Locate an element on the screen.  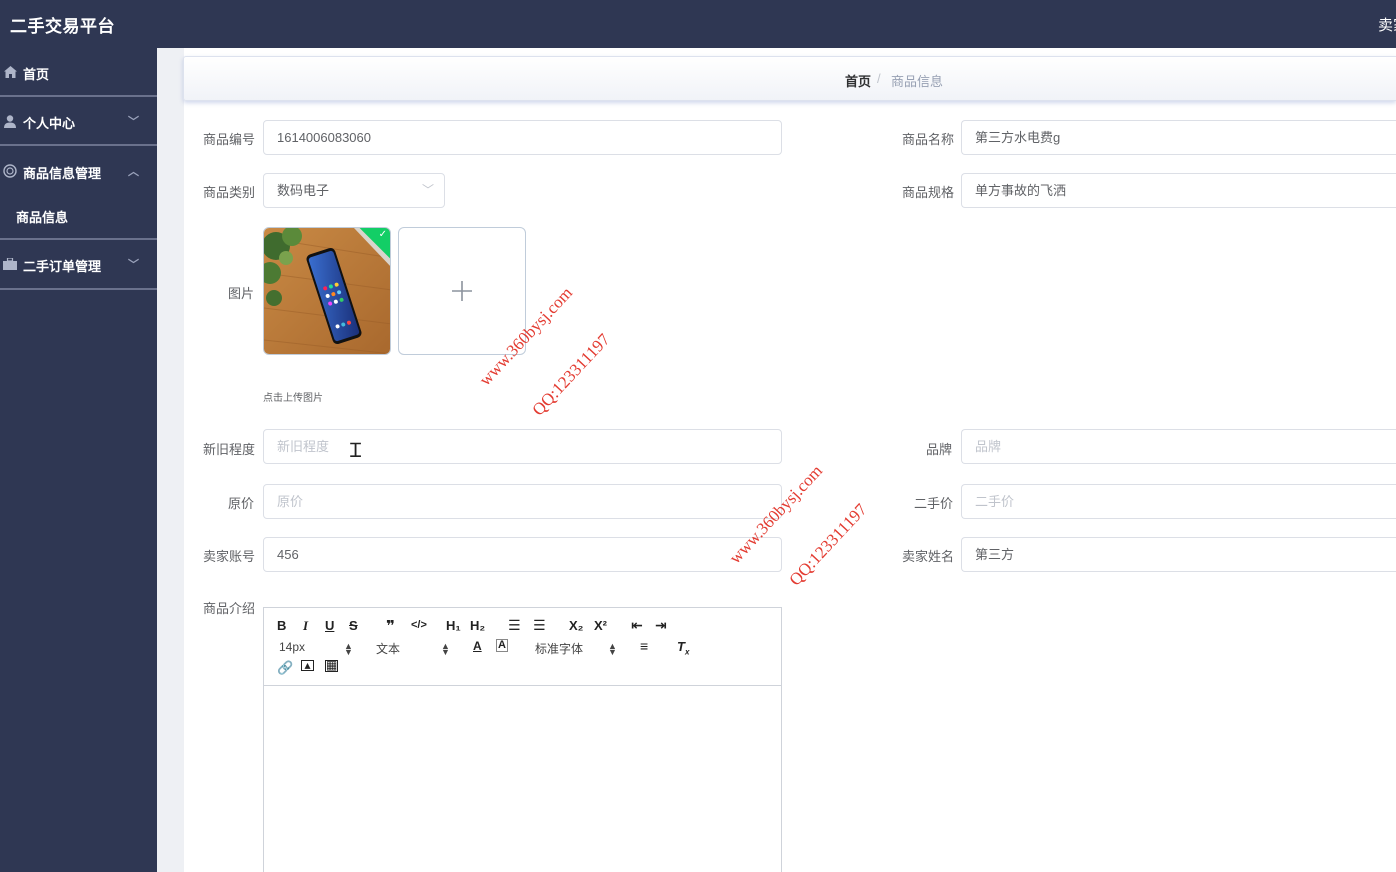
second-price-label: 二手价 is located at coordinates (934, 503).